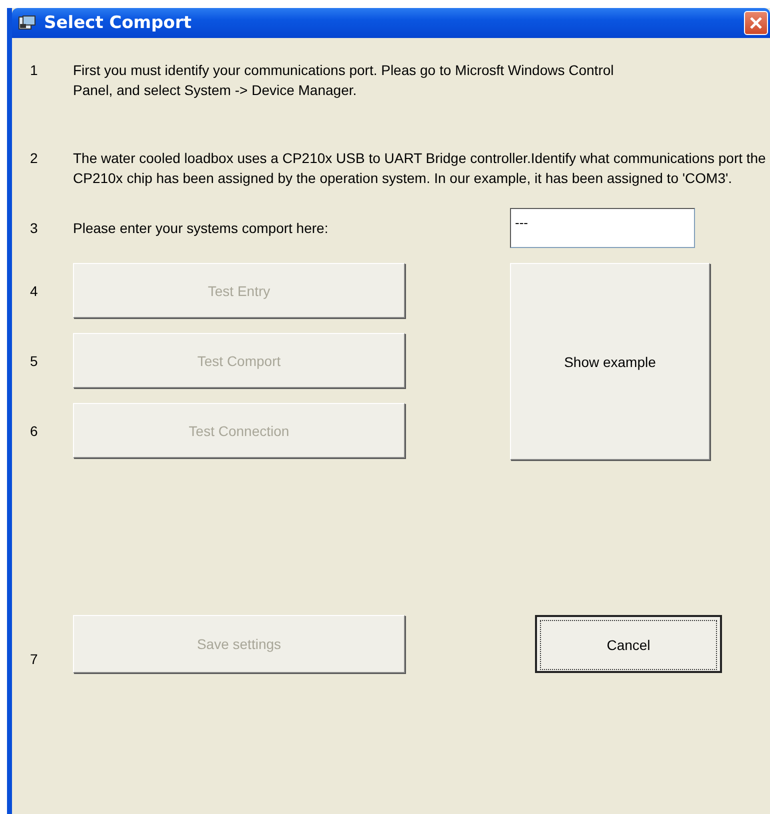 This screenshot has width=770, height=814. What do you see at coordinates (344, 80) in the screenshot?
I see `step-text: First you must identify your communications port. Pleas go to Microsft Windows Control Panel, and select System -> Device Manager.` at bounding box center [344, 80].